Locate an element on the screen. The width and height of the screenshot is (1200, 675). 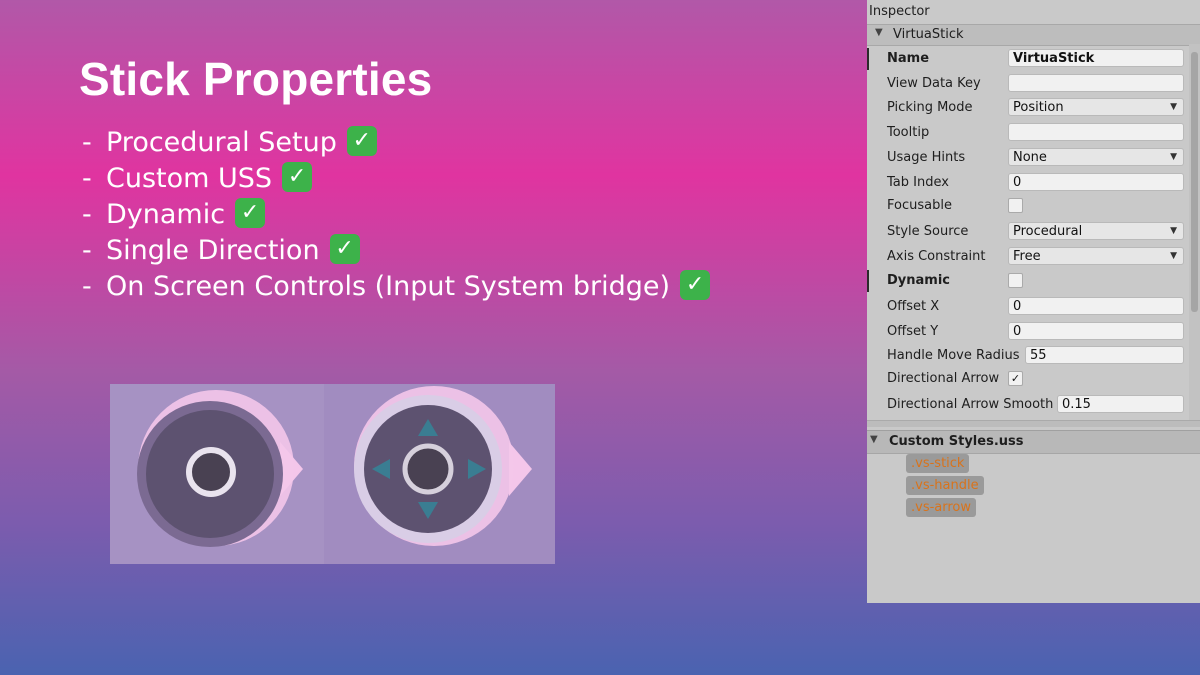
uss-class-arrow: .vs-arrow is located at coordinates (941, 507).